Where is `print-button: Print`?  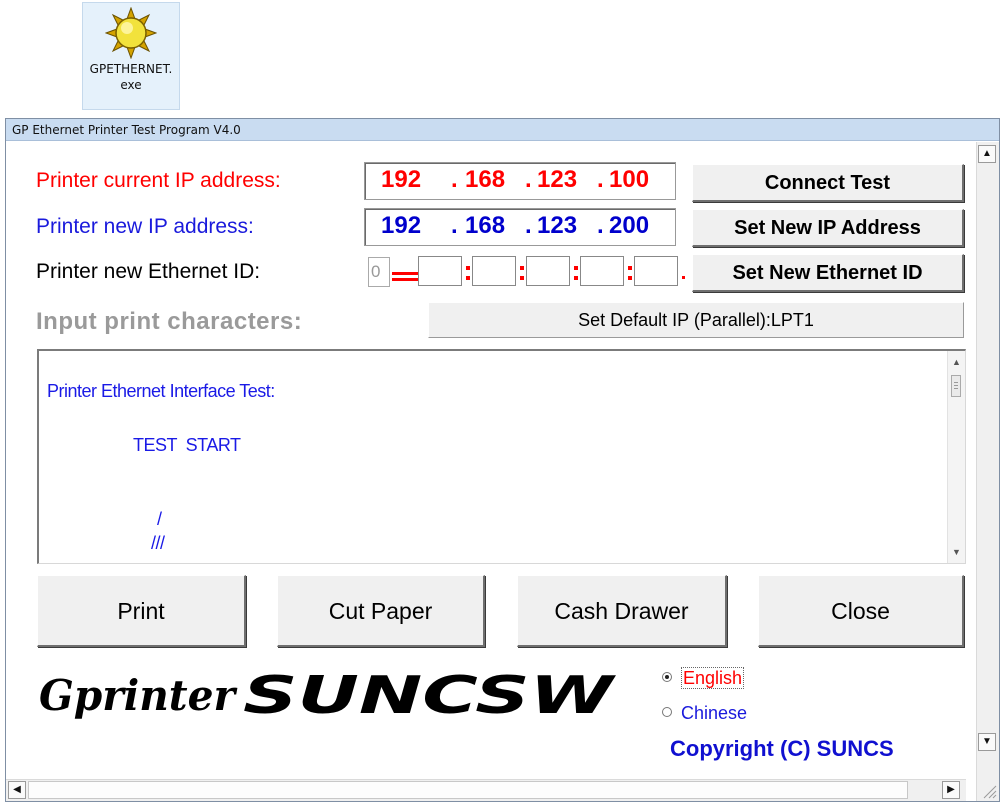 print-button: Print is located at coordinates (141, 611).